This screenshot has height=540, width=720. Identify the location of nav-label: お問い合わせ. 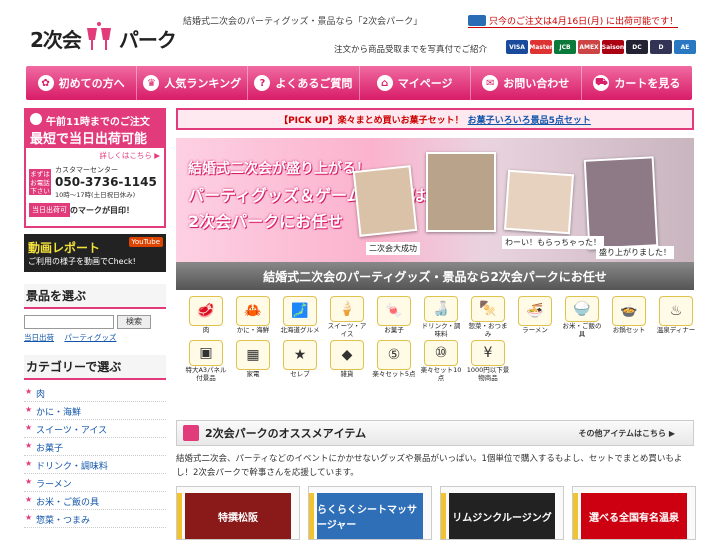
(536, 83).